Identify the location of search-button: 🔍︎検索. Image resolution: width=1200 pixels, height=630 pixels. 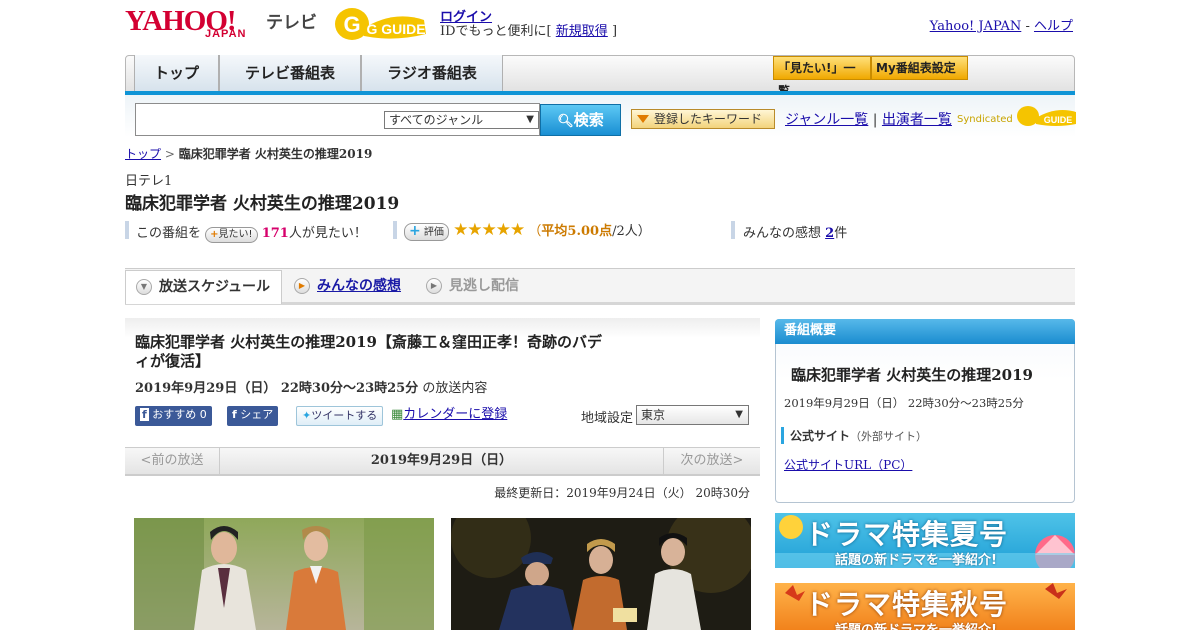
(580, 120).